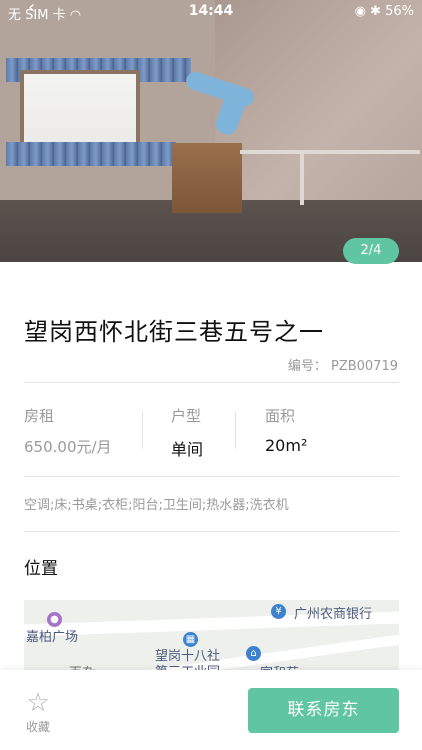  I want to click on photo-chair, so click(221, 104).